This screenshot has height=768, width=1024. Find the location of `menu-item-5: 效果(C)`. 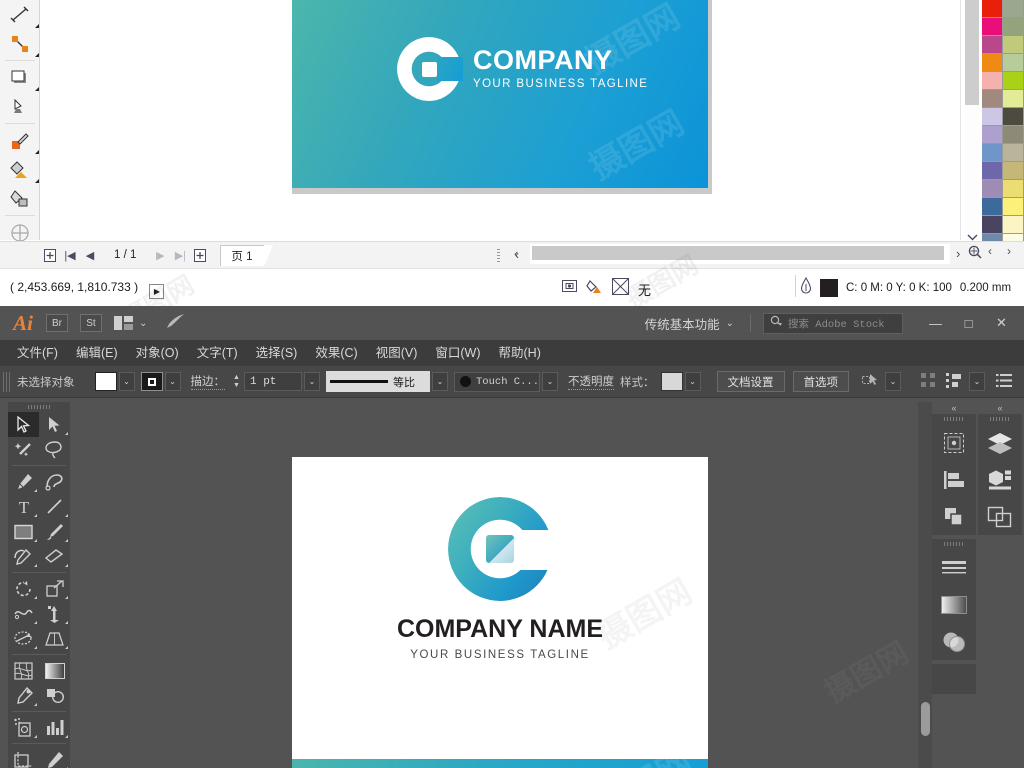

menu-item-5: 效果(C) is located at coordinates (336, 353).